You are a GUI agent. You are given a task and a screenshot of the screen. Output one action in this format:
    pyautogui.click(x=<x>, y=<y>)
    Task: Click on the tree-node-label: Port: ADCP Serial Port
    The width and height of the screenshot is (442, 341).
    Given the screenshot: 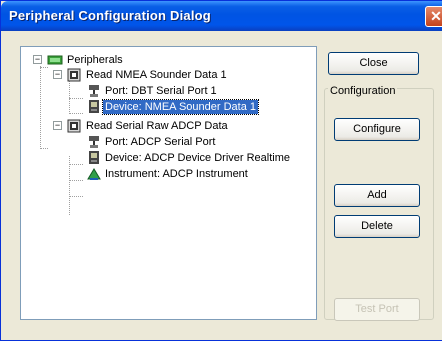 What is the action you would take?
    pyautogui.click(x=160, y=142)
    